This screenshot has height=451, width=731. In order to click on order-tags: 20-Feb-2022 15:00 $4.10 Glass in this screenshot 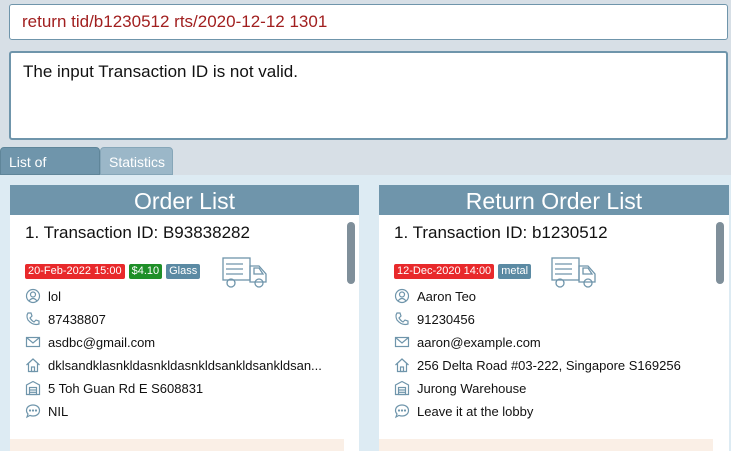, I will do `click(113, 273)`.